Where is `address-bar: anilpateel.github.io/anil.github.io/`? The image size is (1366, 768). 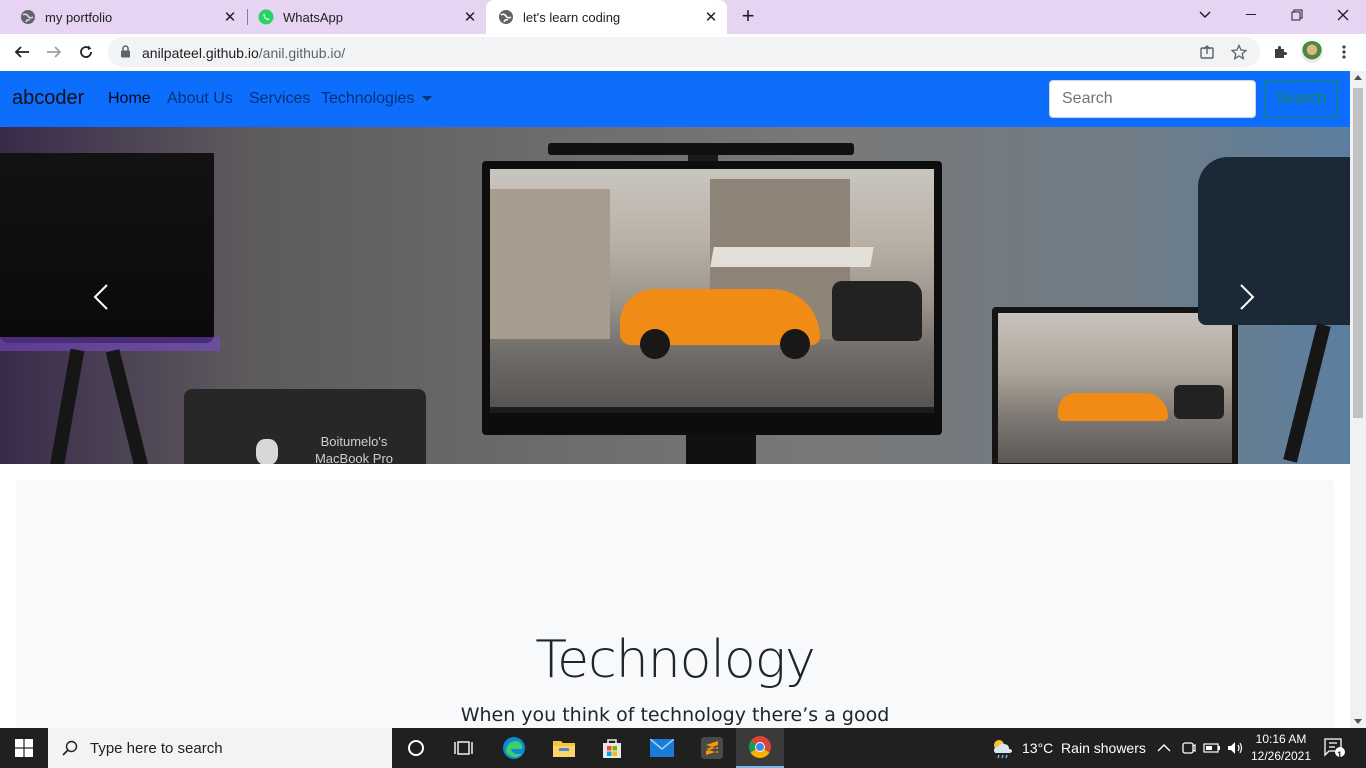
address-bar: anilpateel.github.io/anil.github.io/ is located at coordinates (684, 52).